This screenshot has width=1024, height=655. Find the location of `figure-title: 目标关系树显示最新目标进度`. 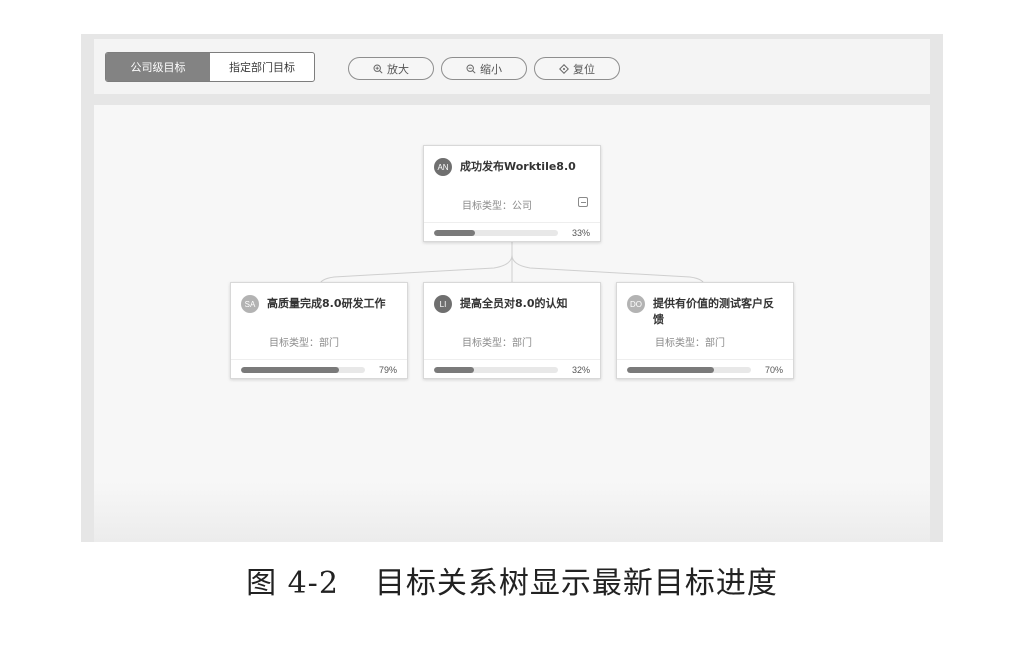

figure-title: 目标关系树显示最新目标进度 is located at coordinates (576, 583).